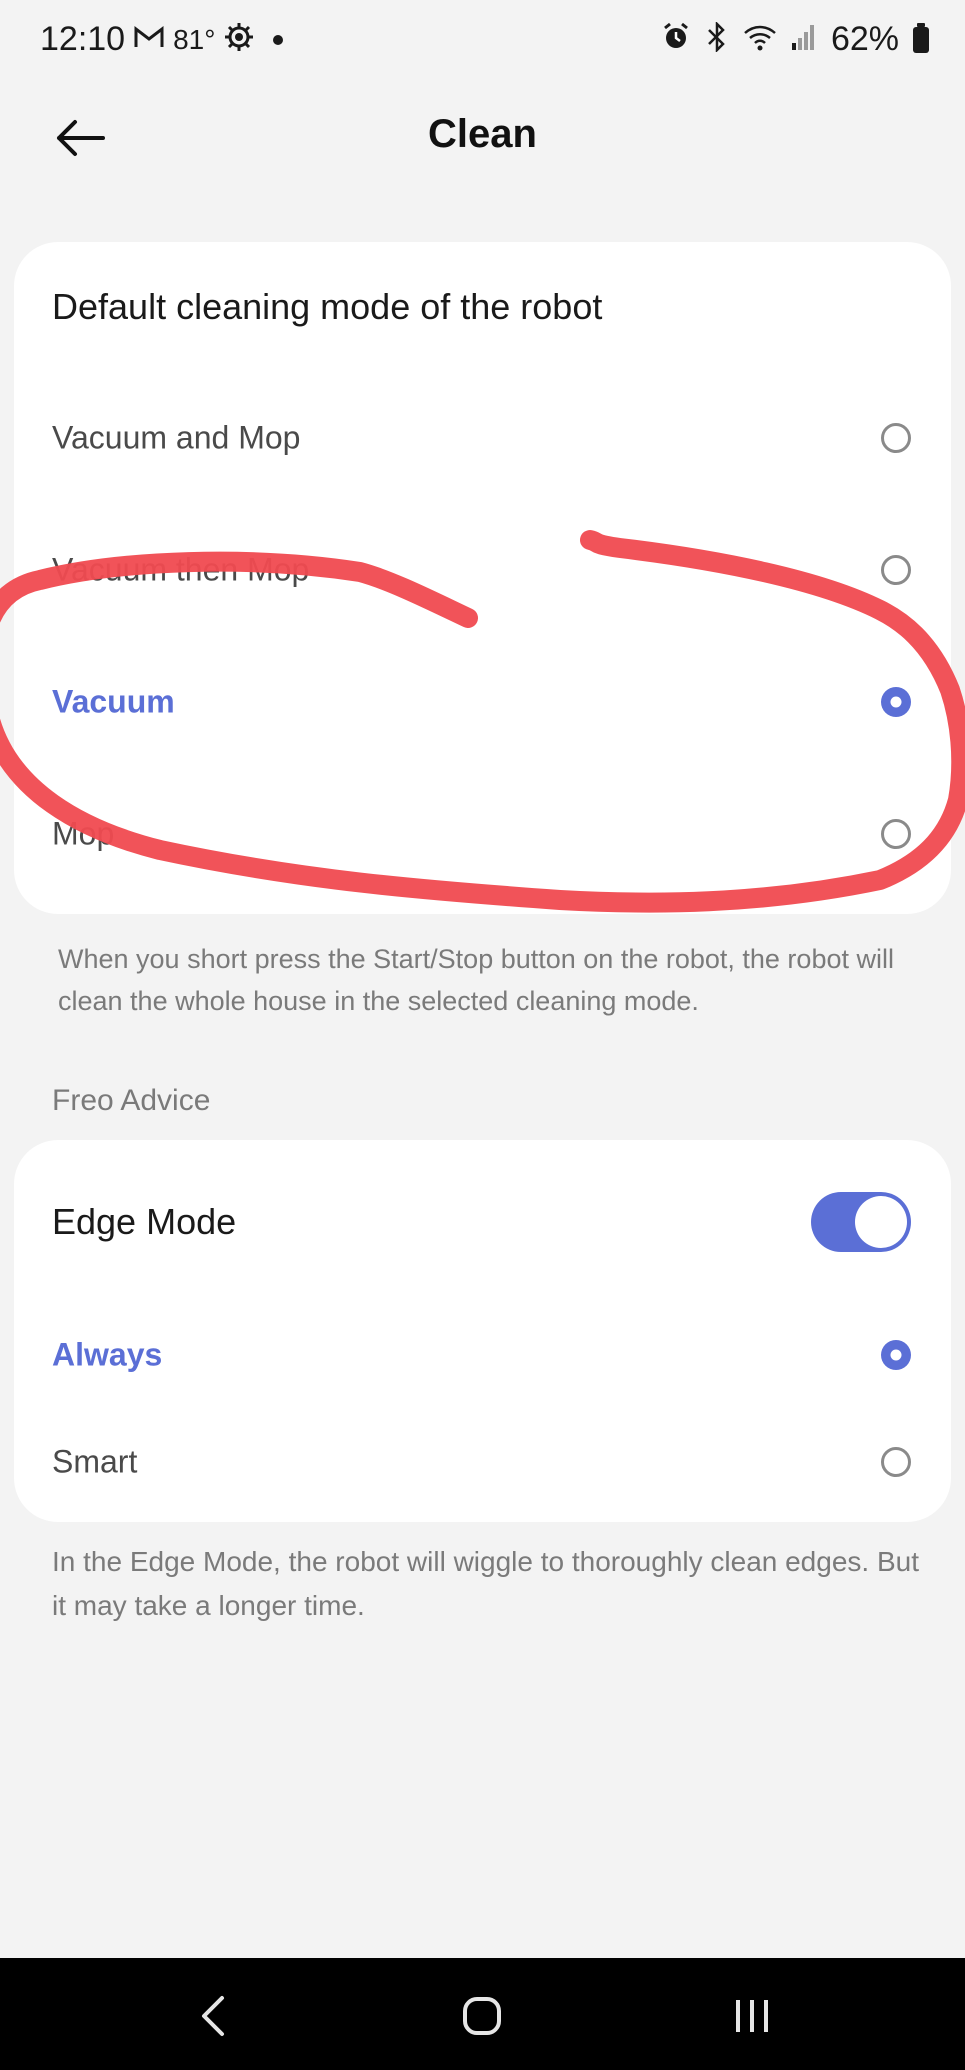  I want to click on edge-mode-label: Edge Mode, so click(144, 1221).